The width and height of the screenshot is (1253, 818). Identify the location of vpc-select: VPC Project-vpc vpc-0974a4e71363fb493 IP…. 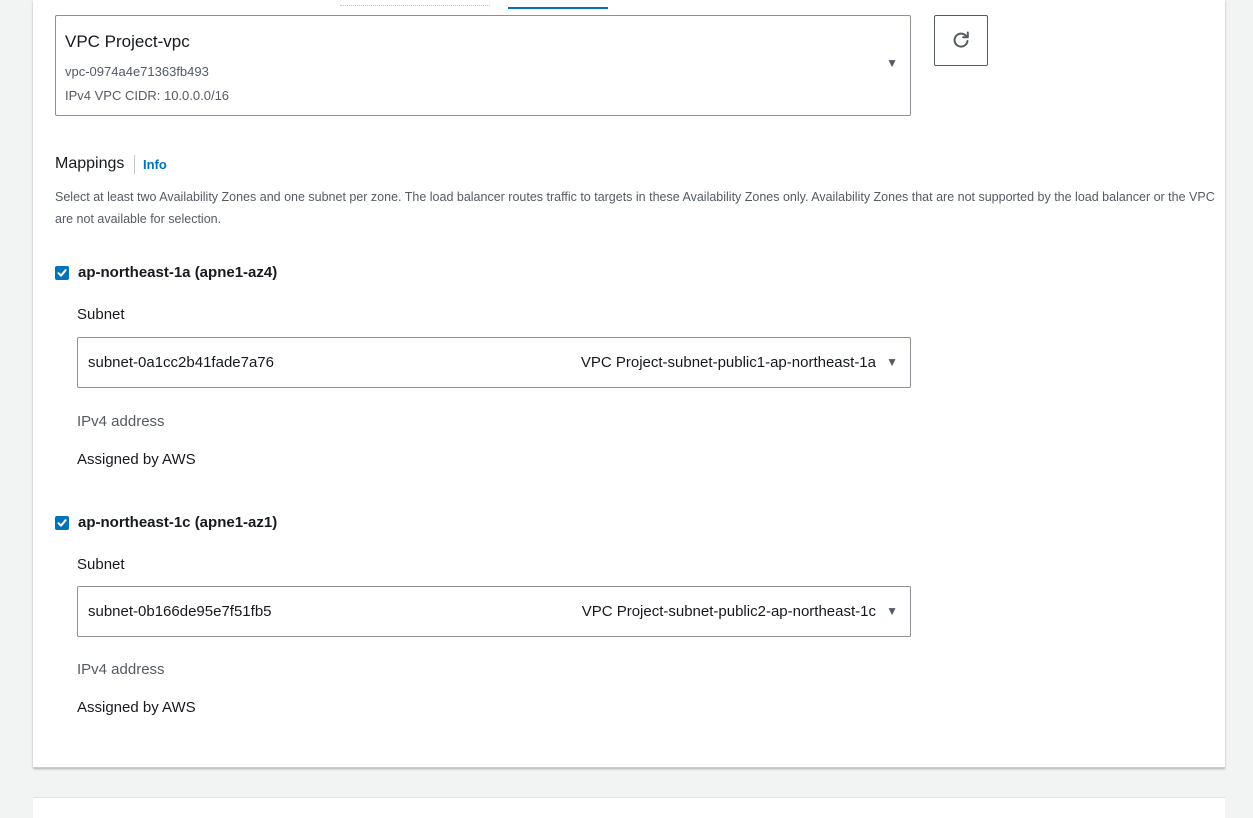
(483, 65).